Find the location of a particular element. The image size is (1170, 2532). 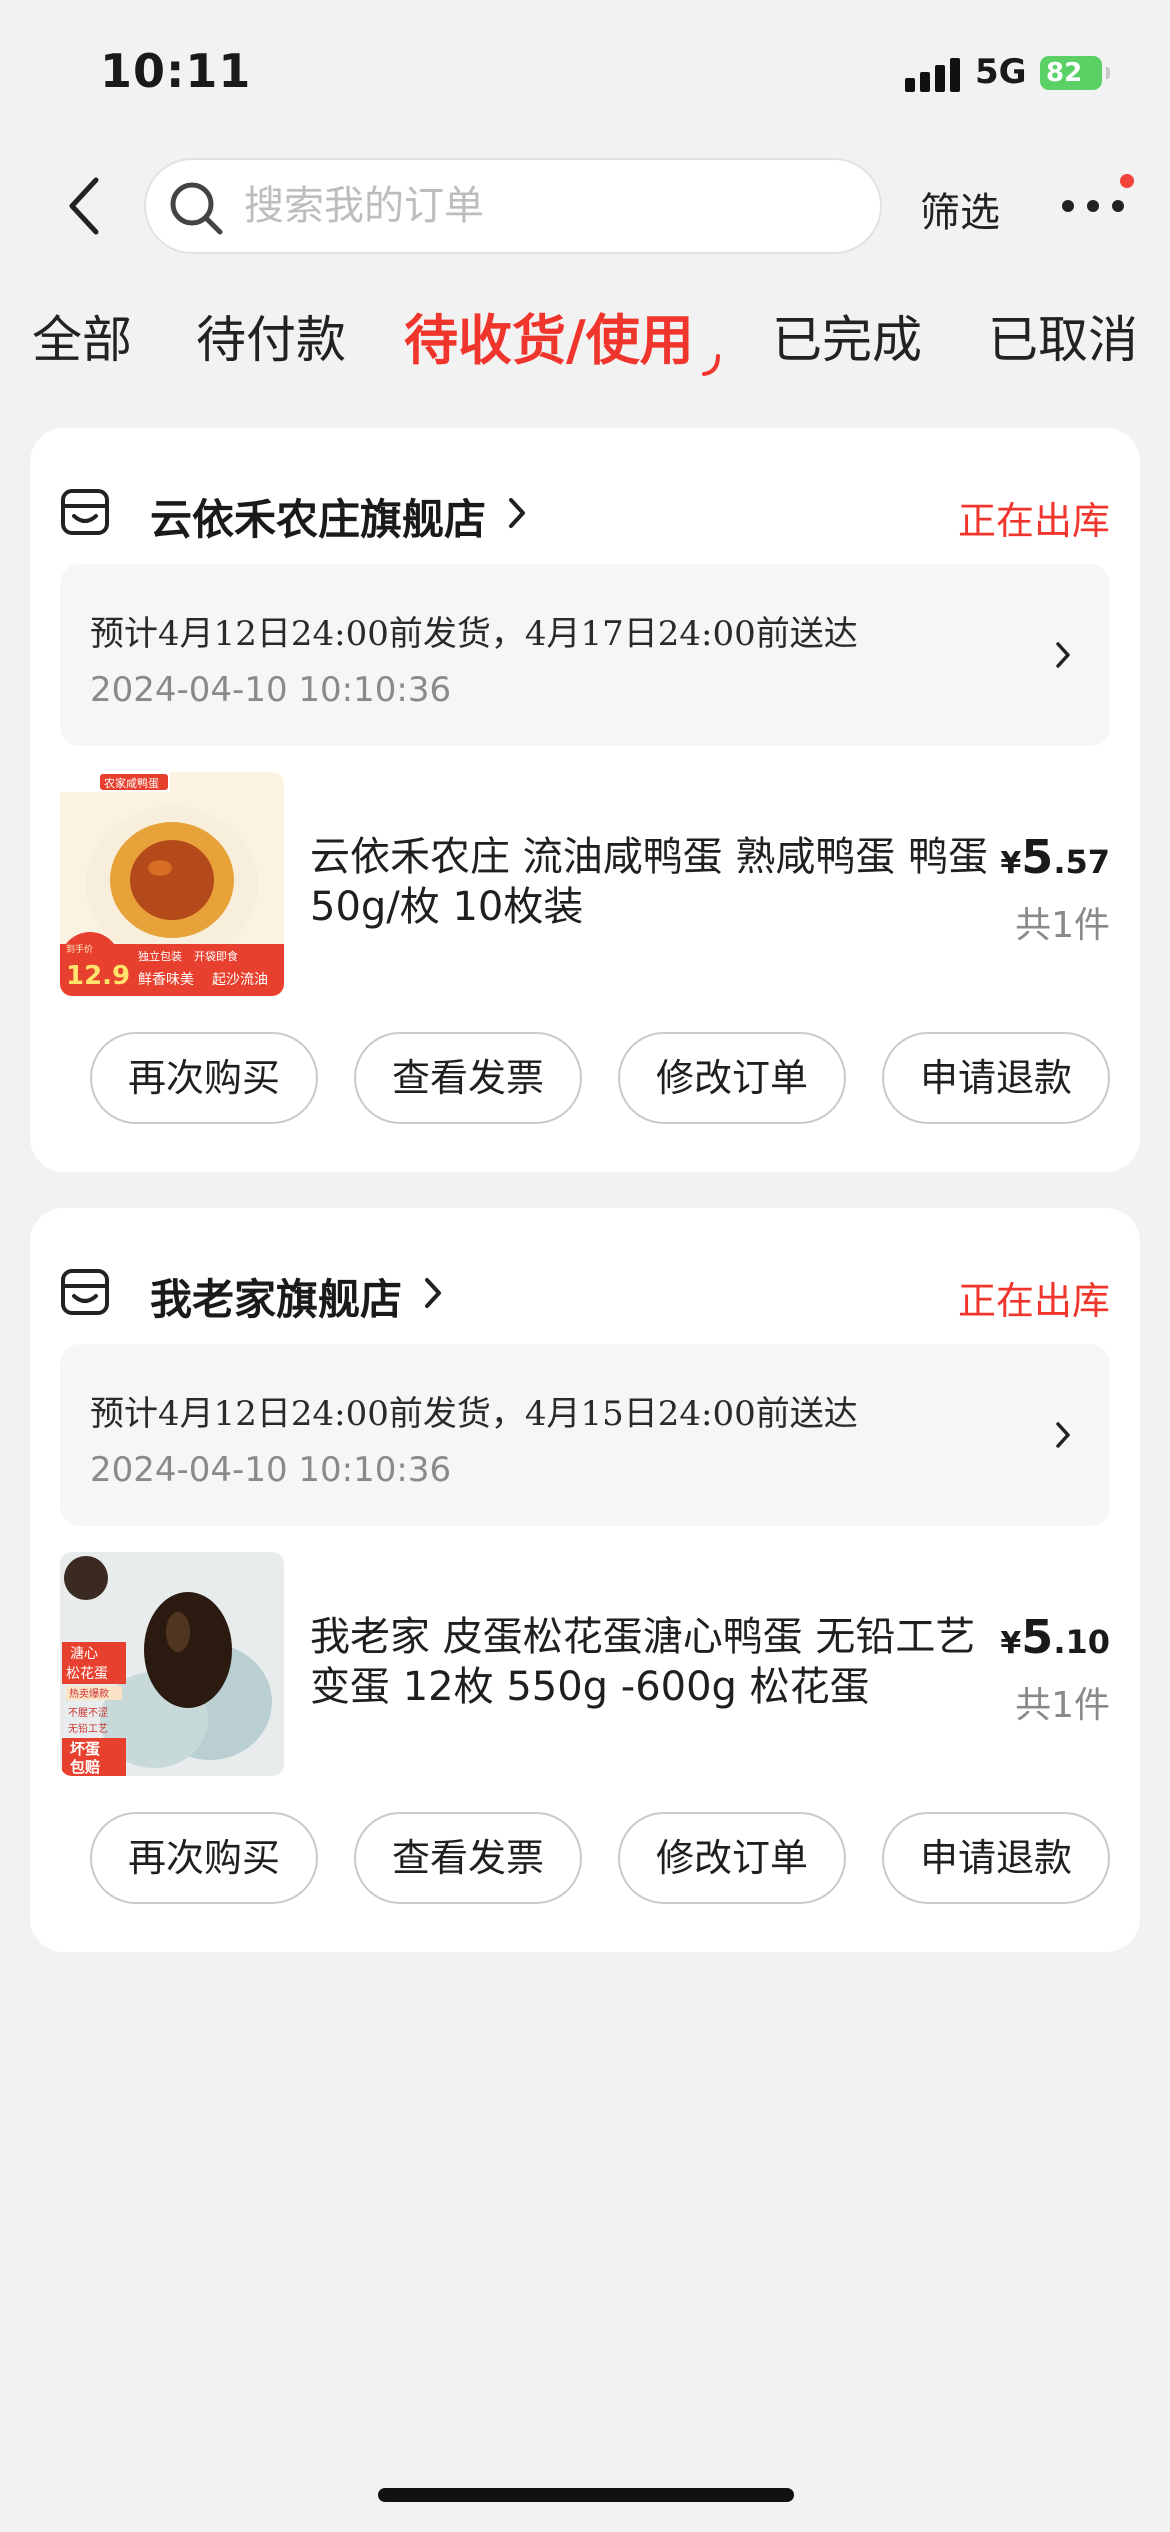

network-type: 5G is located at coordinates (1001, 72).